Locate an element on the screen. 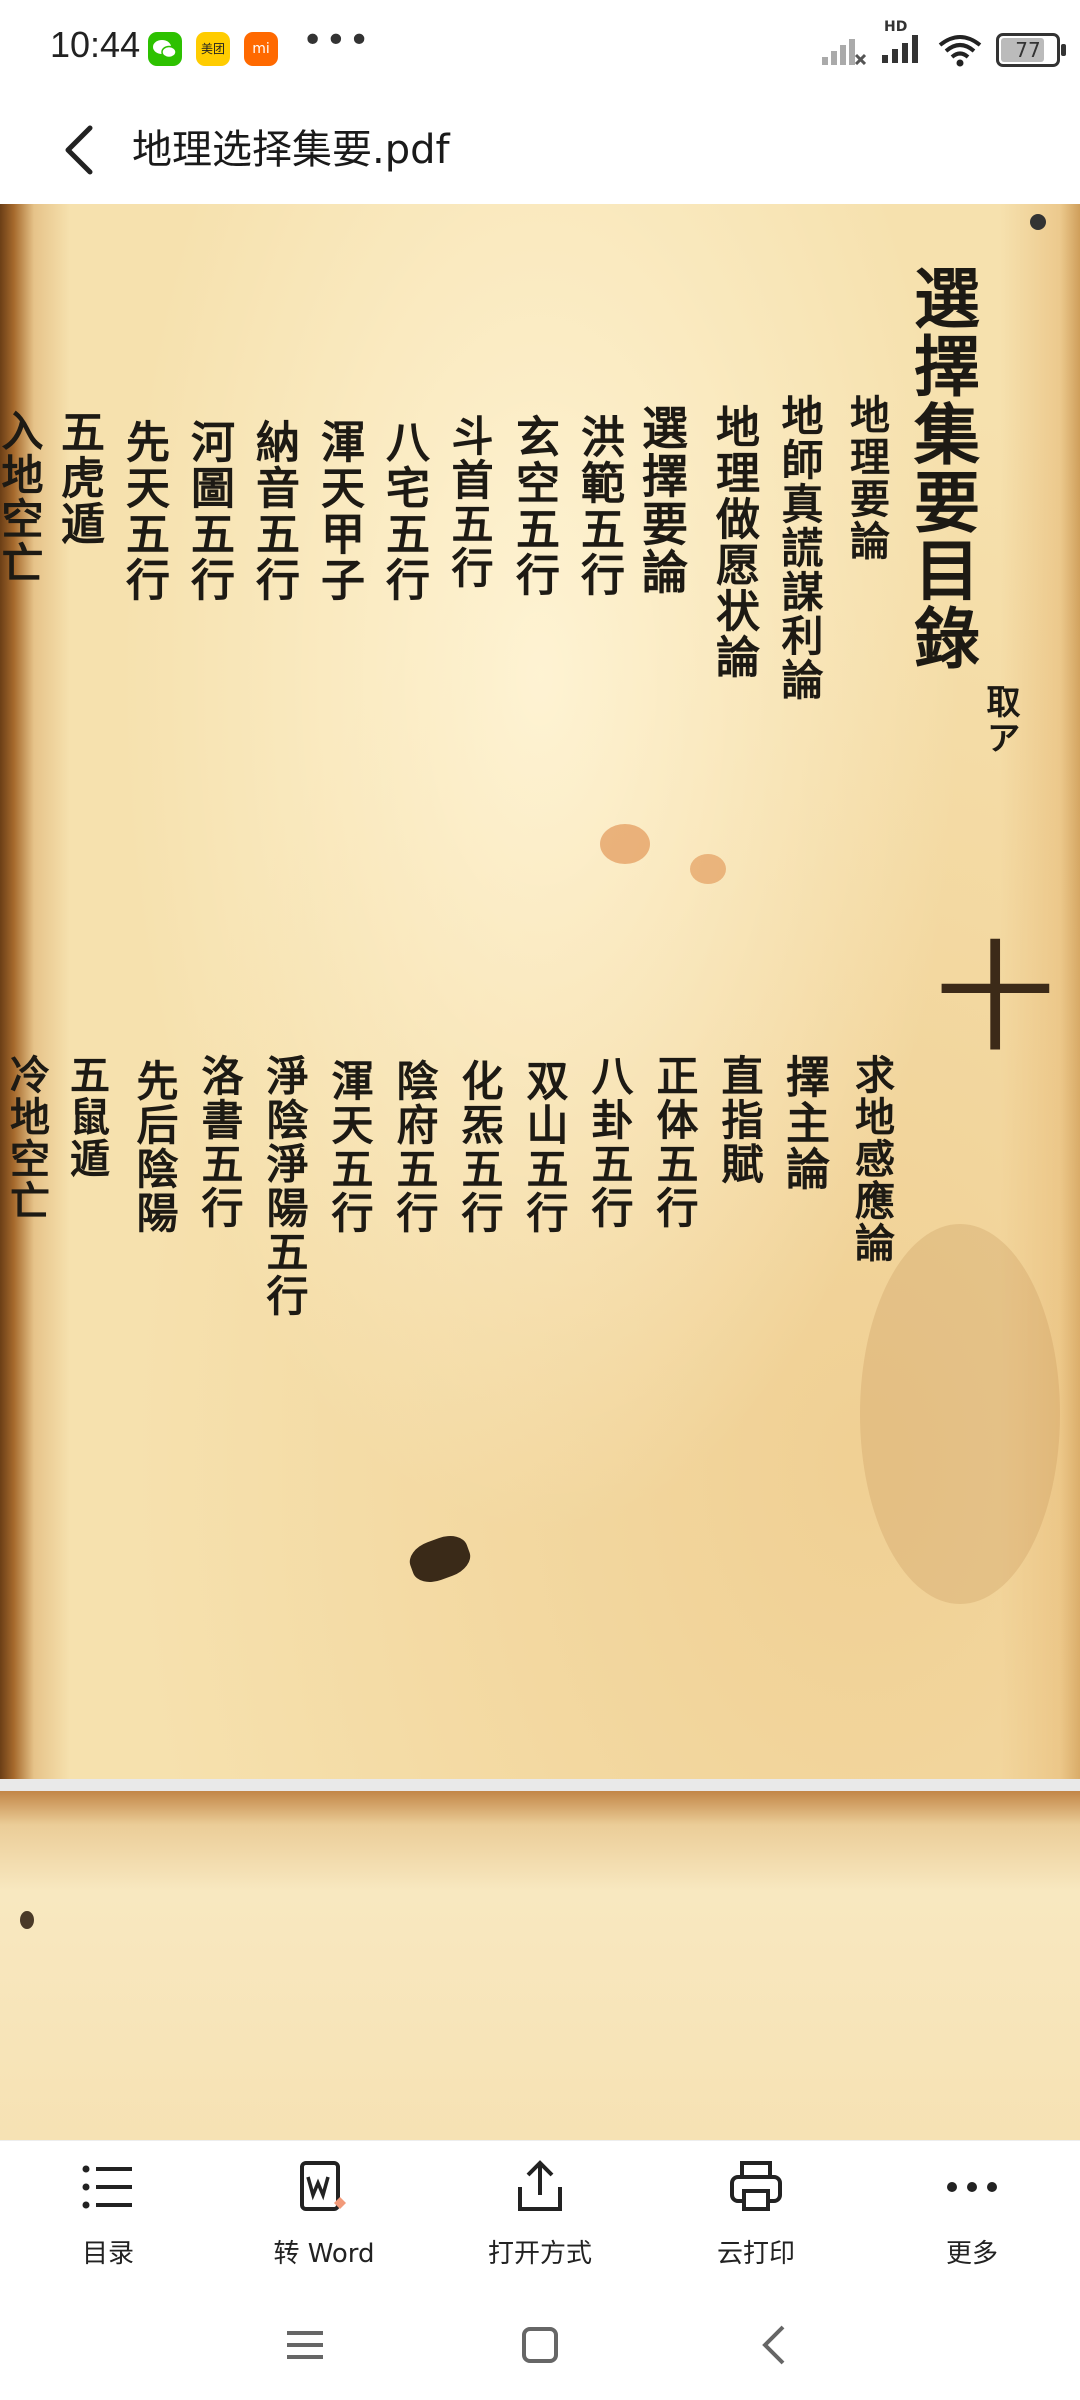 The height and width of the screenshot is (2400, 1080). convert-word-button: 转 Word is located at coordinates (324, 2216).